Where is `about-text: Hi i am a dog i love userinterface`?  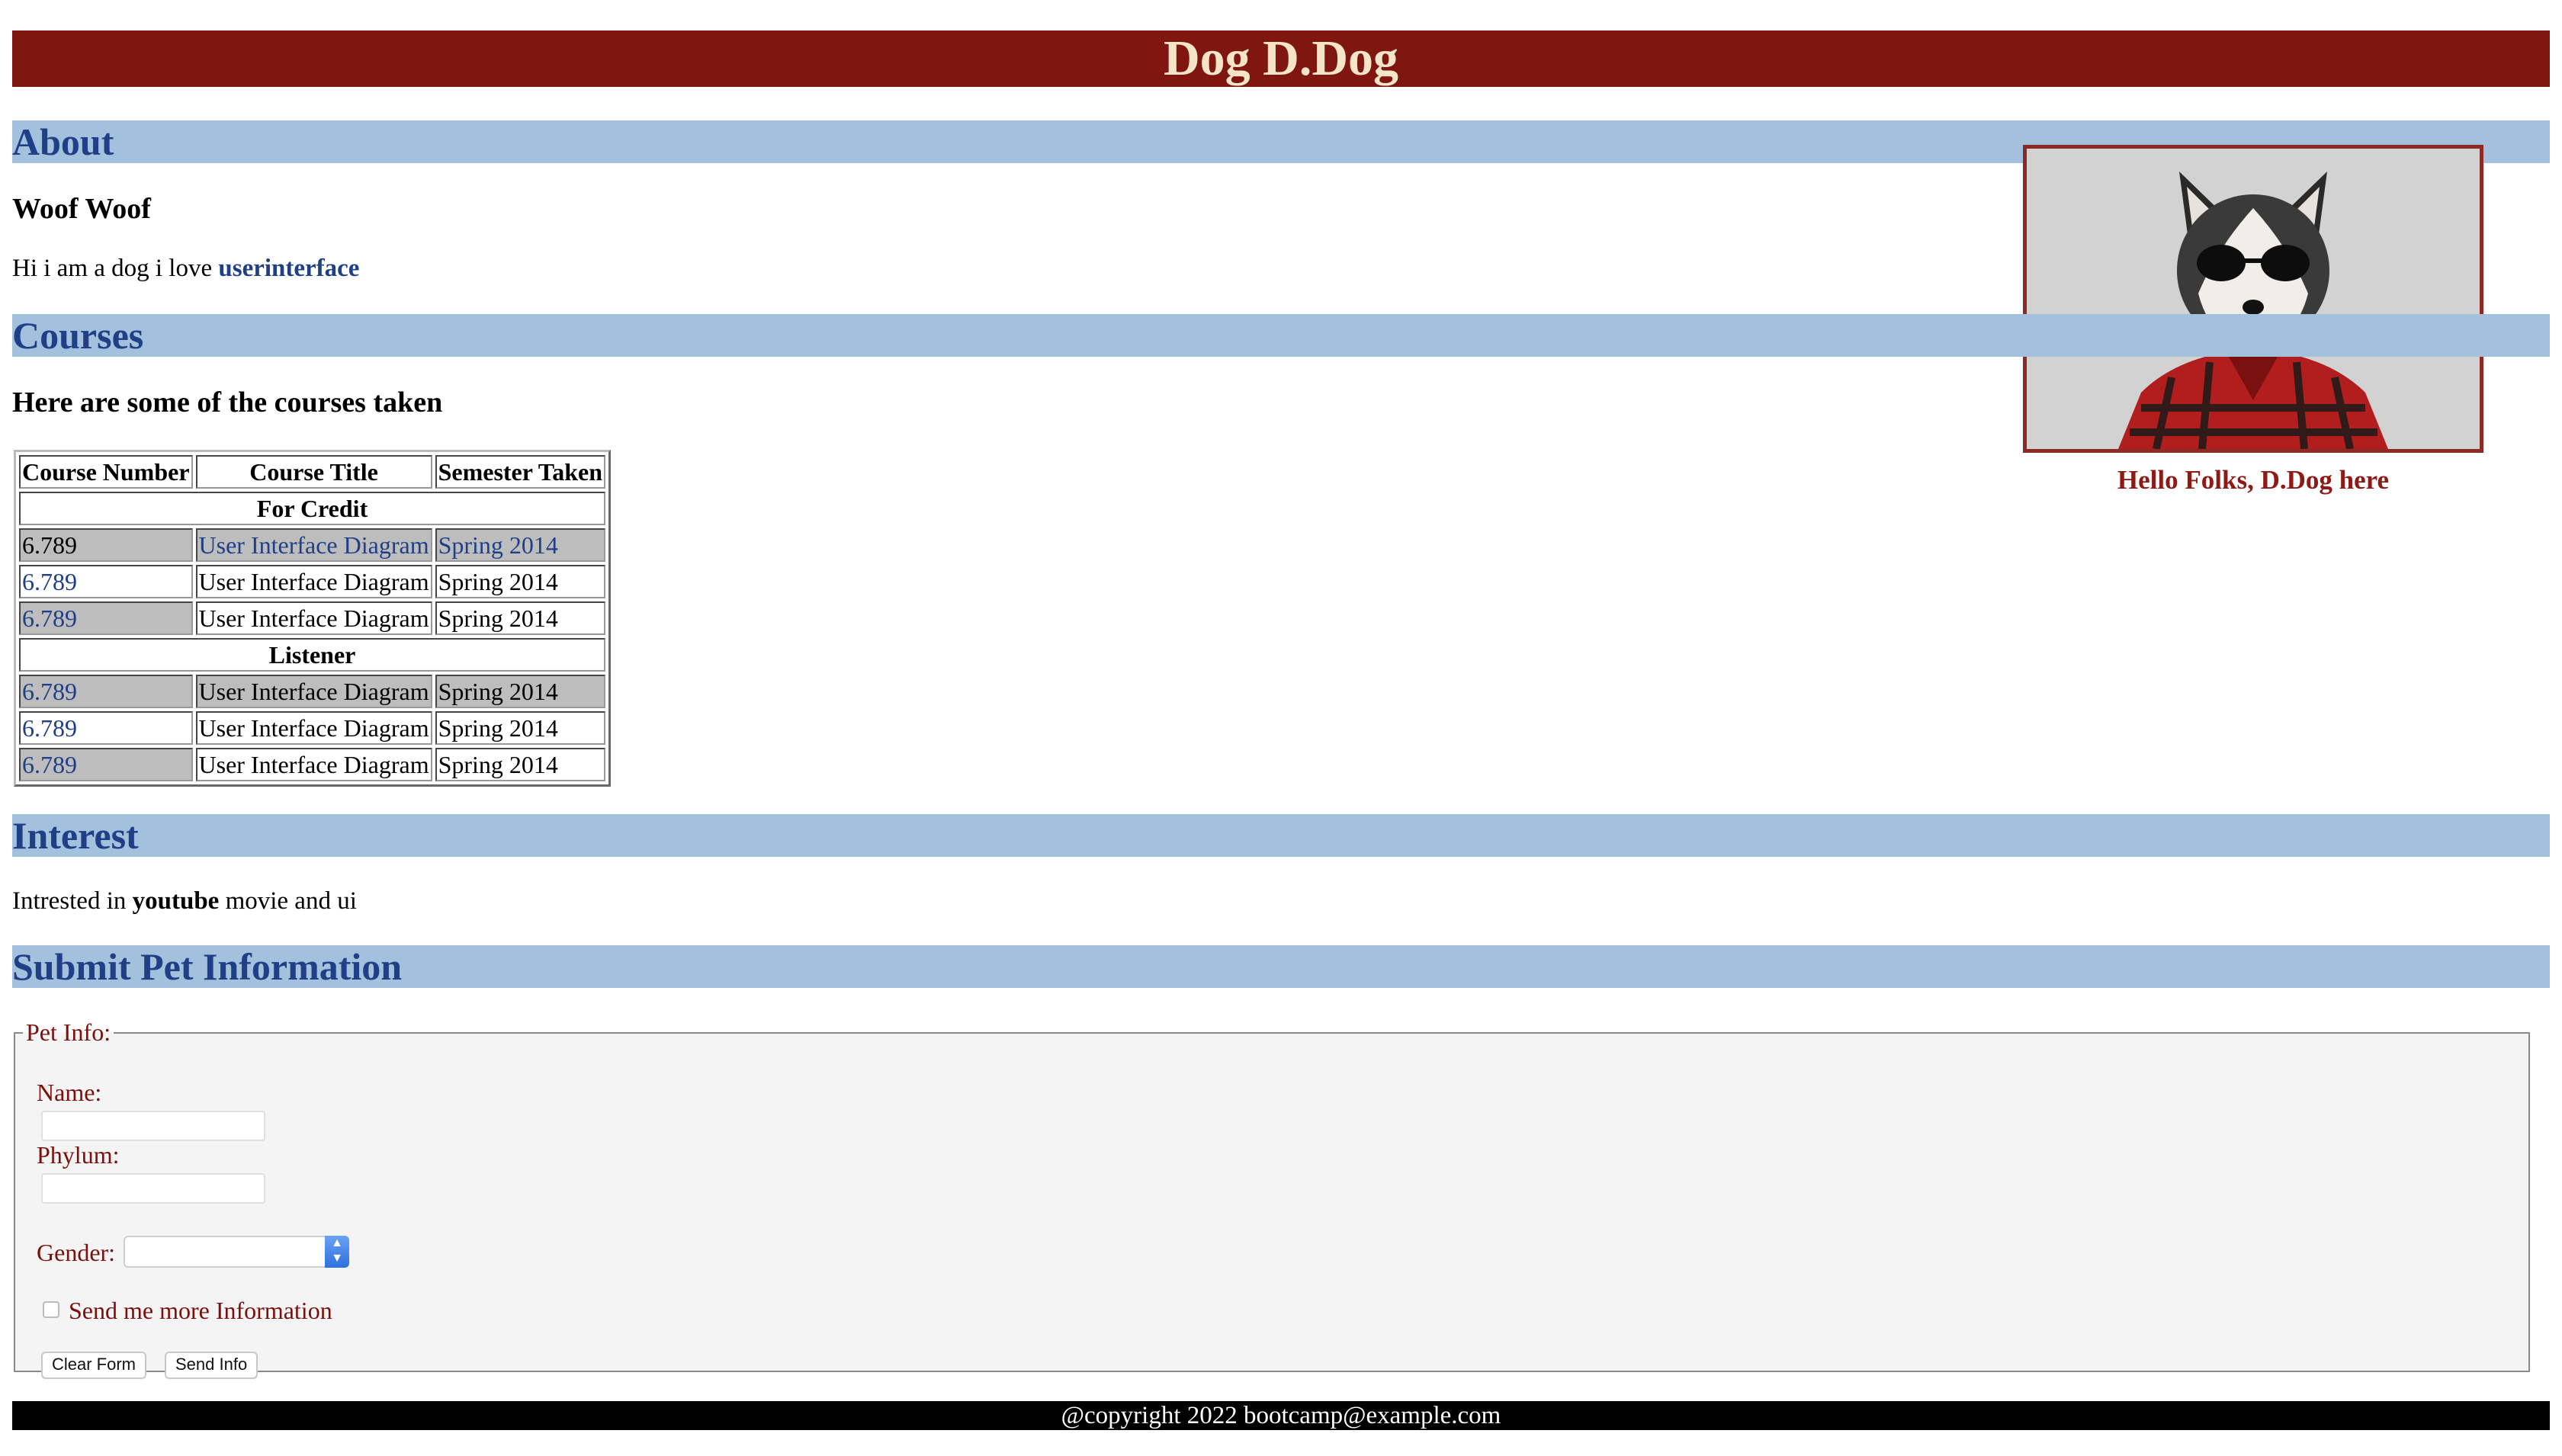 about-text: Hi i am a dog i love userinterface is located at coordinates (185, 268).